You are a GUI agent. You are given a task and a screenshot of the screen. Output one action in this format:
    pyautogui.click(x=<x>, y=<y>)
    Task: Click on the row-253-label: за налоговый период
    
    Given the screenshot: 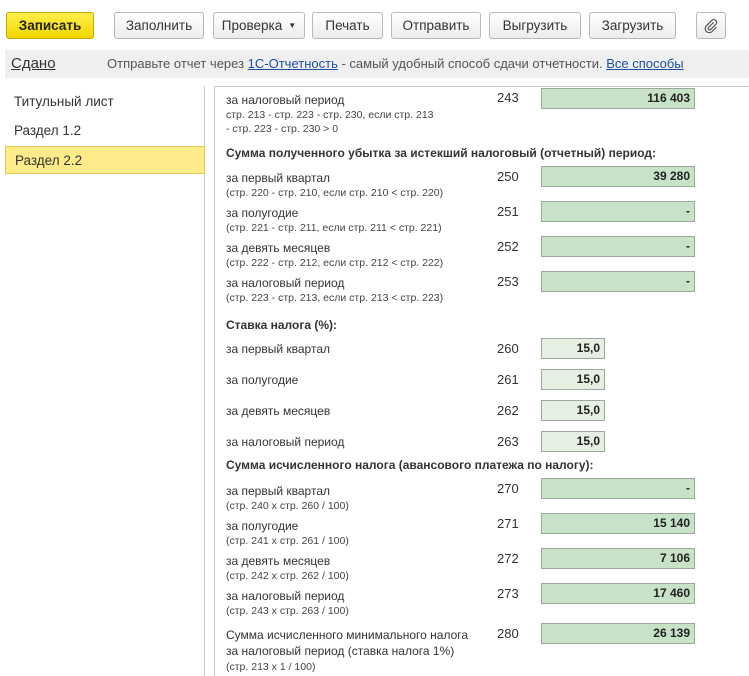 What is the action you would take?
    pyautogui.click(x=285, y=283)
    